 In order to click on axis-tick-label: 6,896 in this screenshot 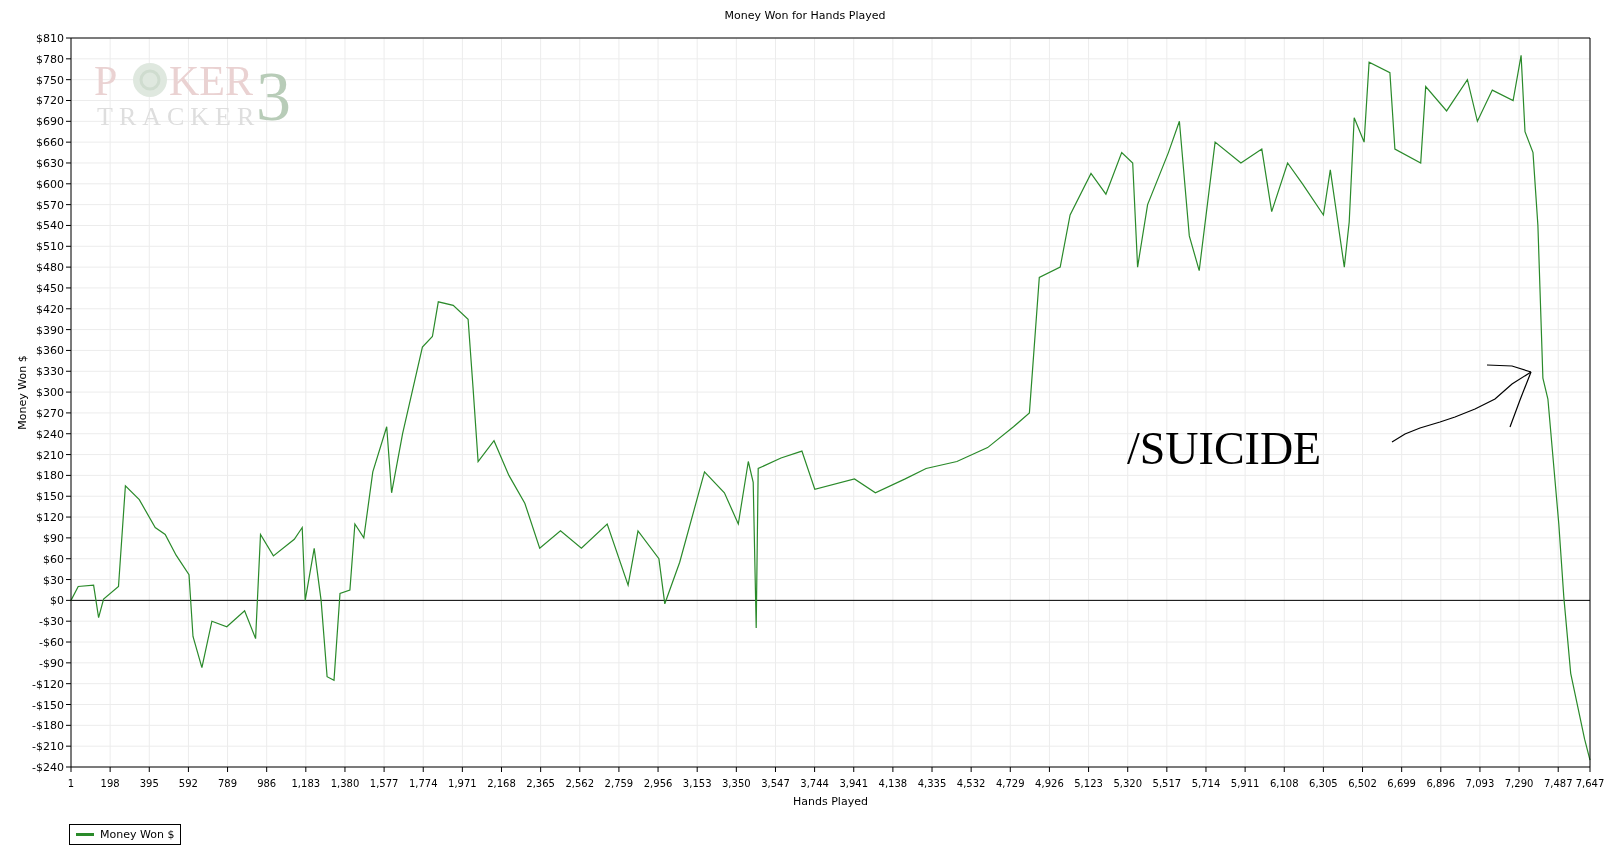, I will do `click(1441, 783)`.